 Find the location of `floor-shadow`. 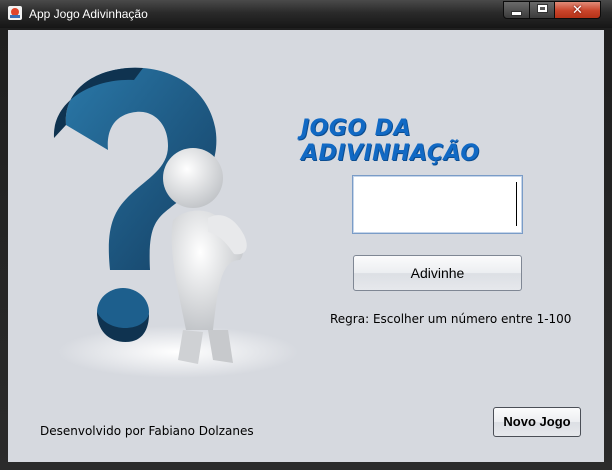

floor-shadow is located at coordinates (178, 352).